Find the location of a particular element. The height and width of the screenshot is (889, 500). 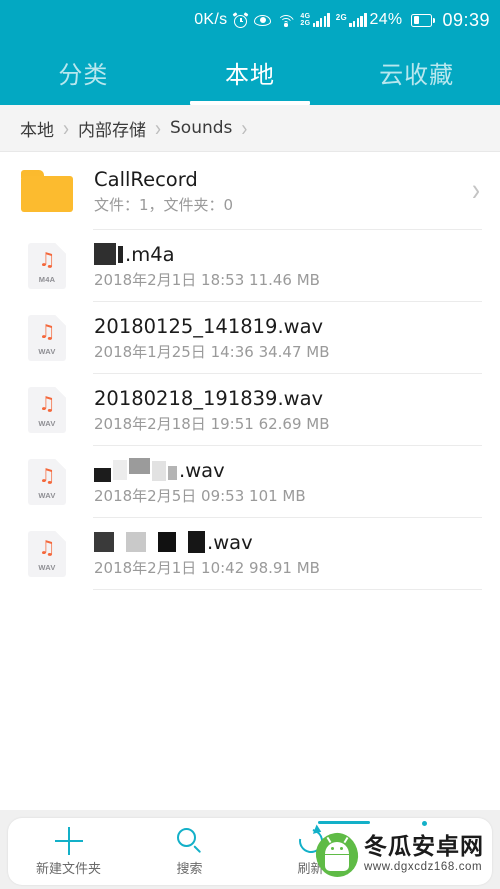

eye-care-icon is located at coordinates (263, 20).